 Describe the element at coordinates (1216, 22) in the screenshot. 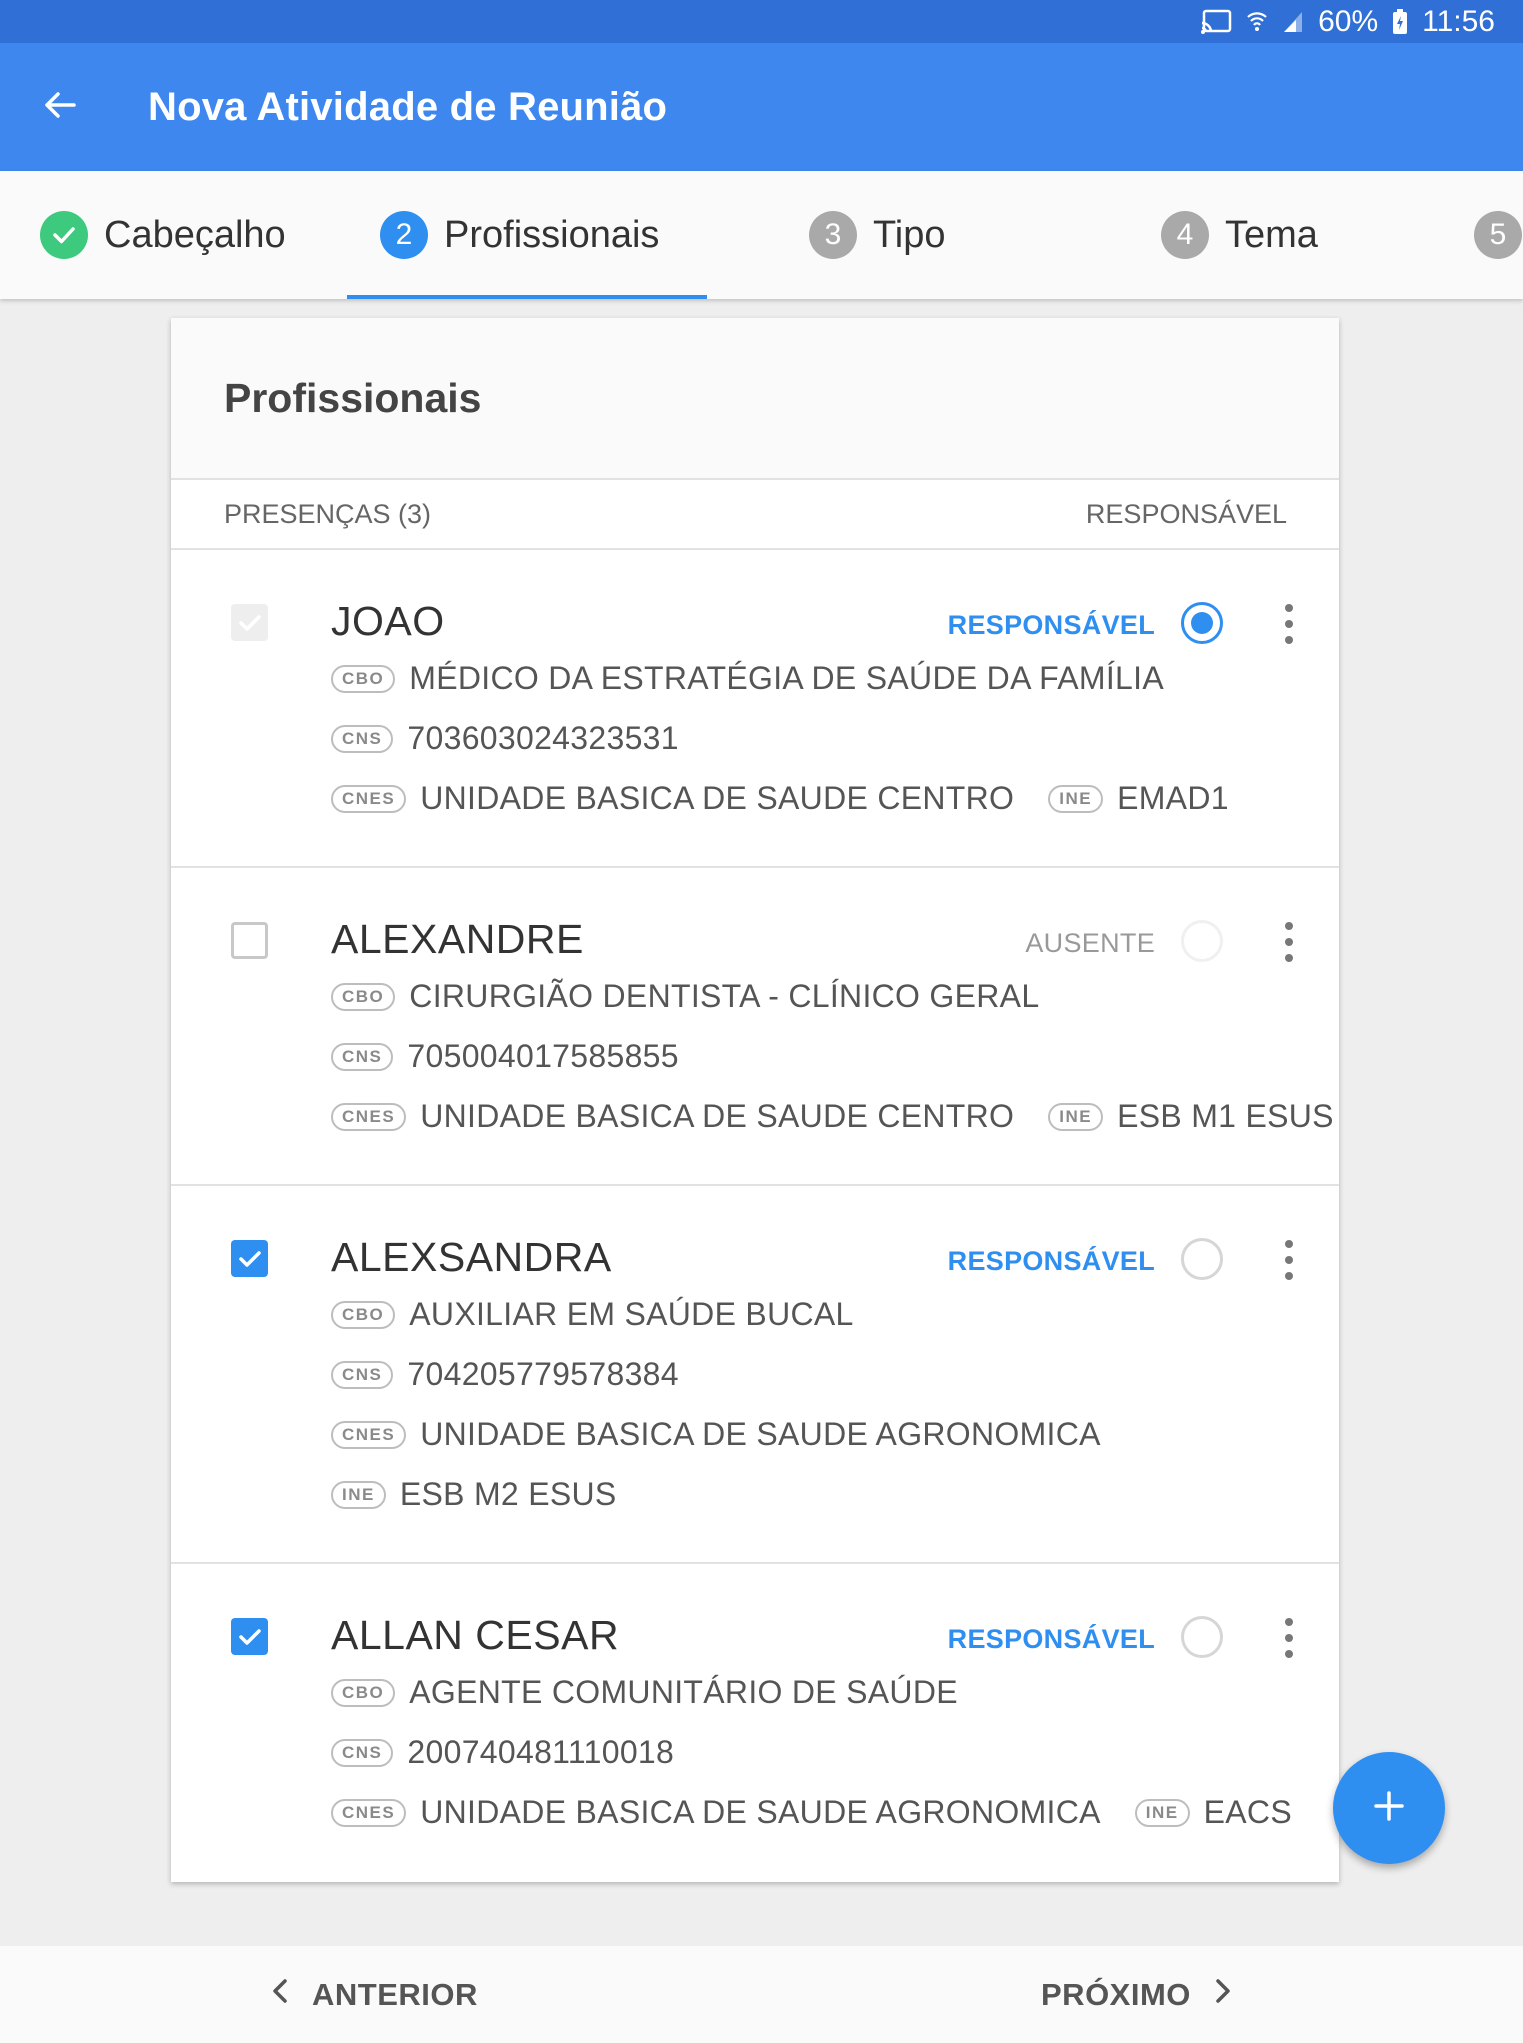

I see `cast-icon` at that location.